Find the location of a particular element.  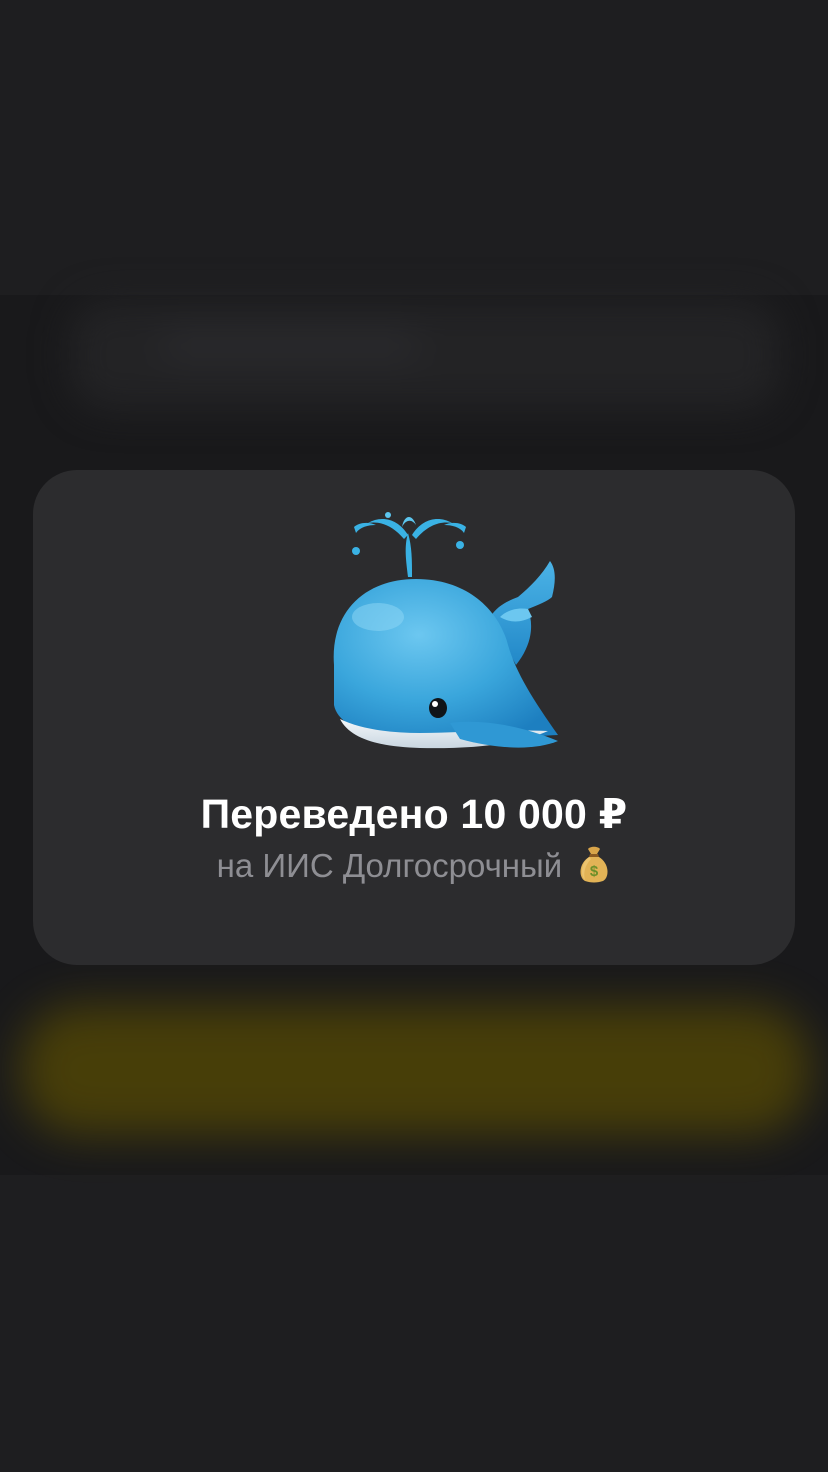

transfer-amount-title: Переведено 10 000 ₽ is located at coordinates (414, 814).